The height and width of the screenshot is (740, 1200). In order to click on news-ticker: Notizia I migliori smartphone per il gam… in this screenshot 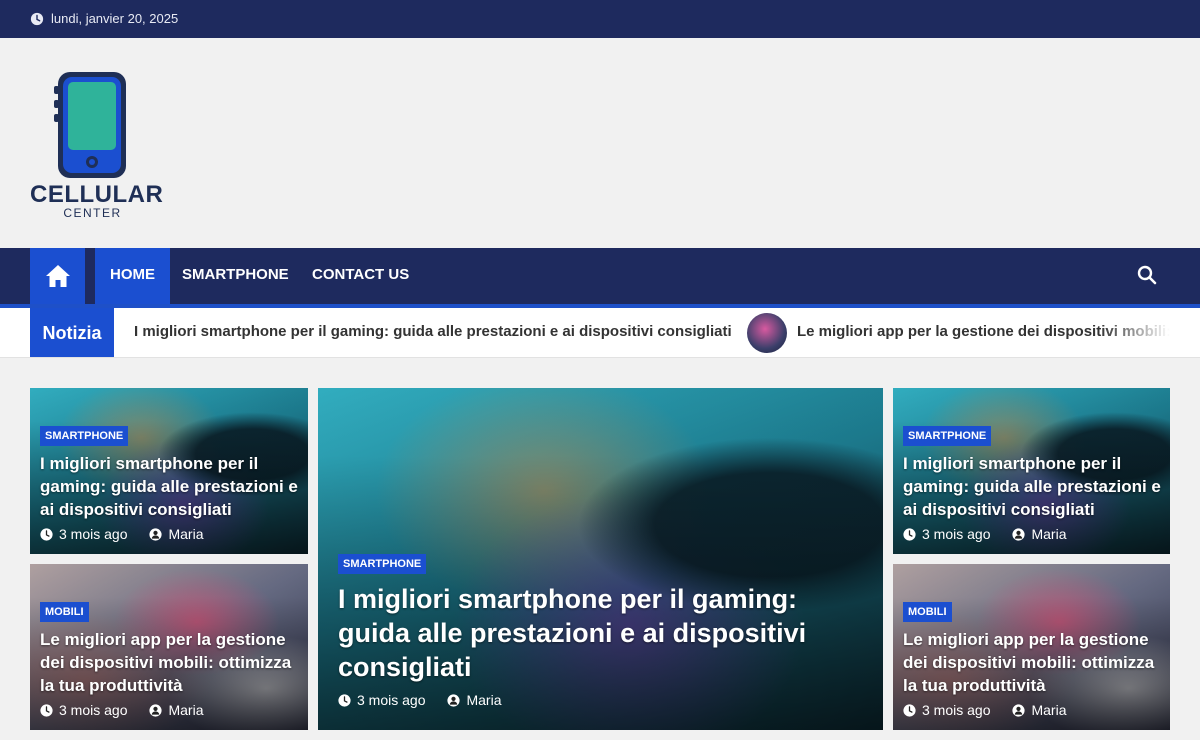, I will do `click(600, 333)`.